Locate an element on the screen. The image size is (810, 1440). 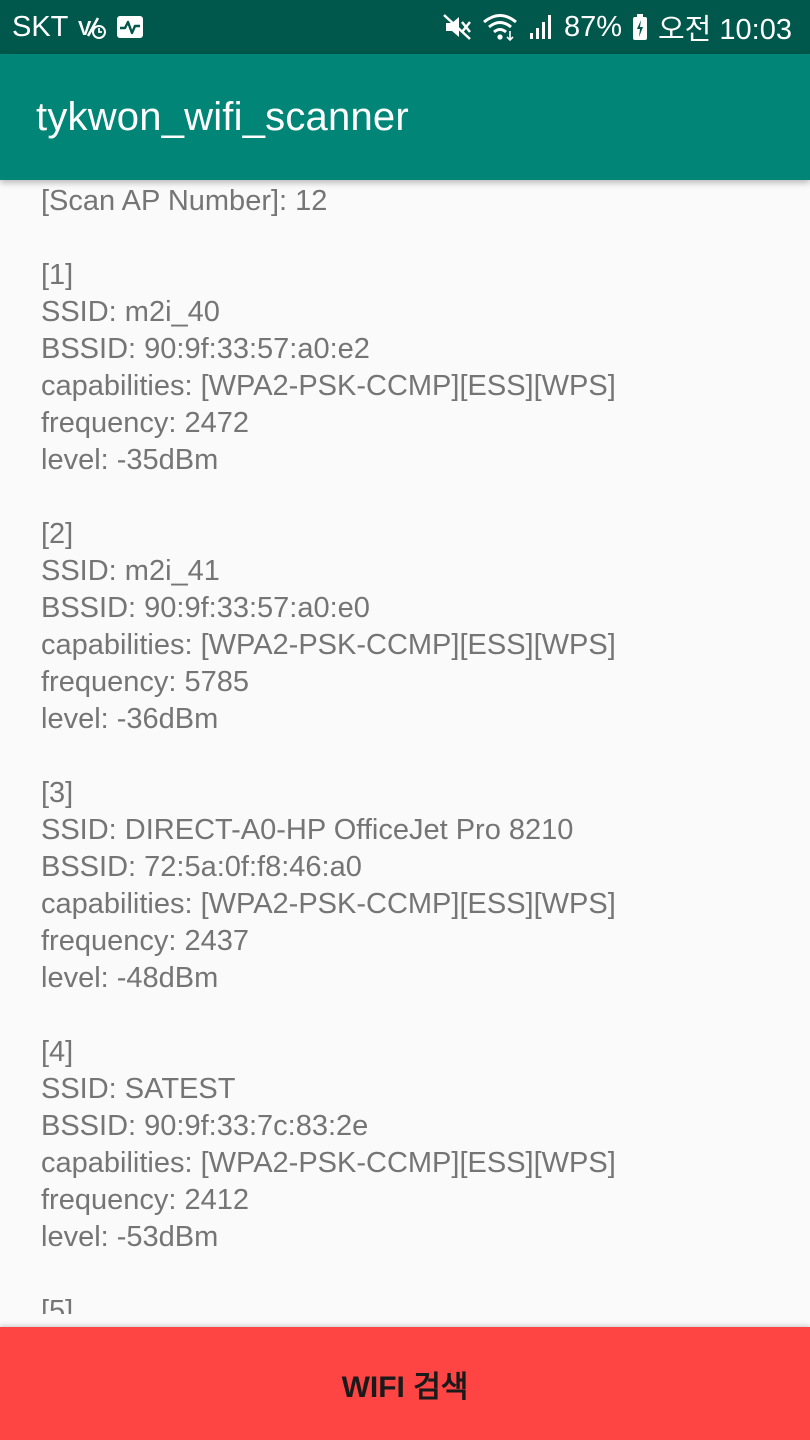
battery-percent: 87% is located at coordinates (592, 26).